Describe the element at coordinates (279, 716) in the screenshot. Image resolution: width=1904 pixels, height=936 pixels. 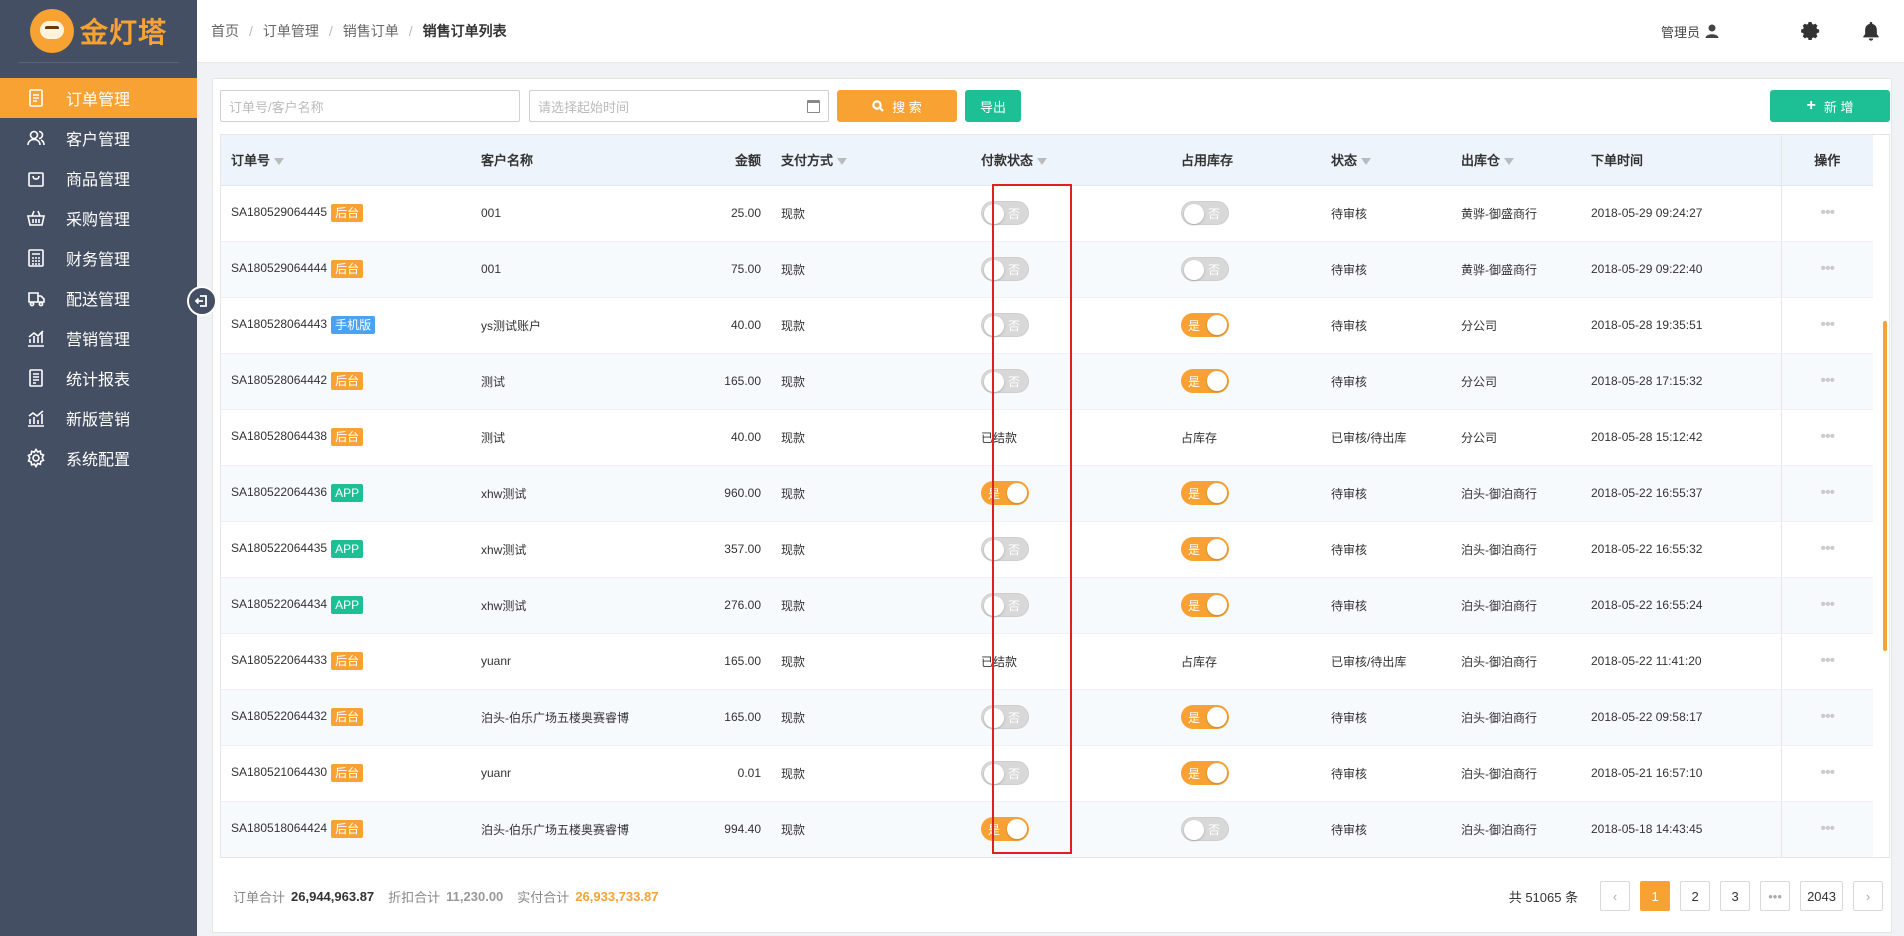
I see `order-no: SA180522064432` at that location.